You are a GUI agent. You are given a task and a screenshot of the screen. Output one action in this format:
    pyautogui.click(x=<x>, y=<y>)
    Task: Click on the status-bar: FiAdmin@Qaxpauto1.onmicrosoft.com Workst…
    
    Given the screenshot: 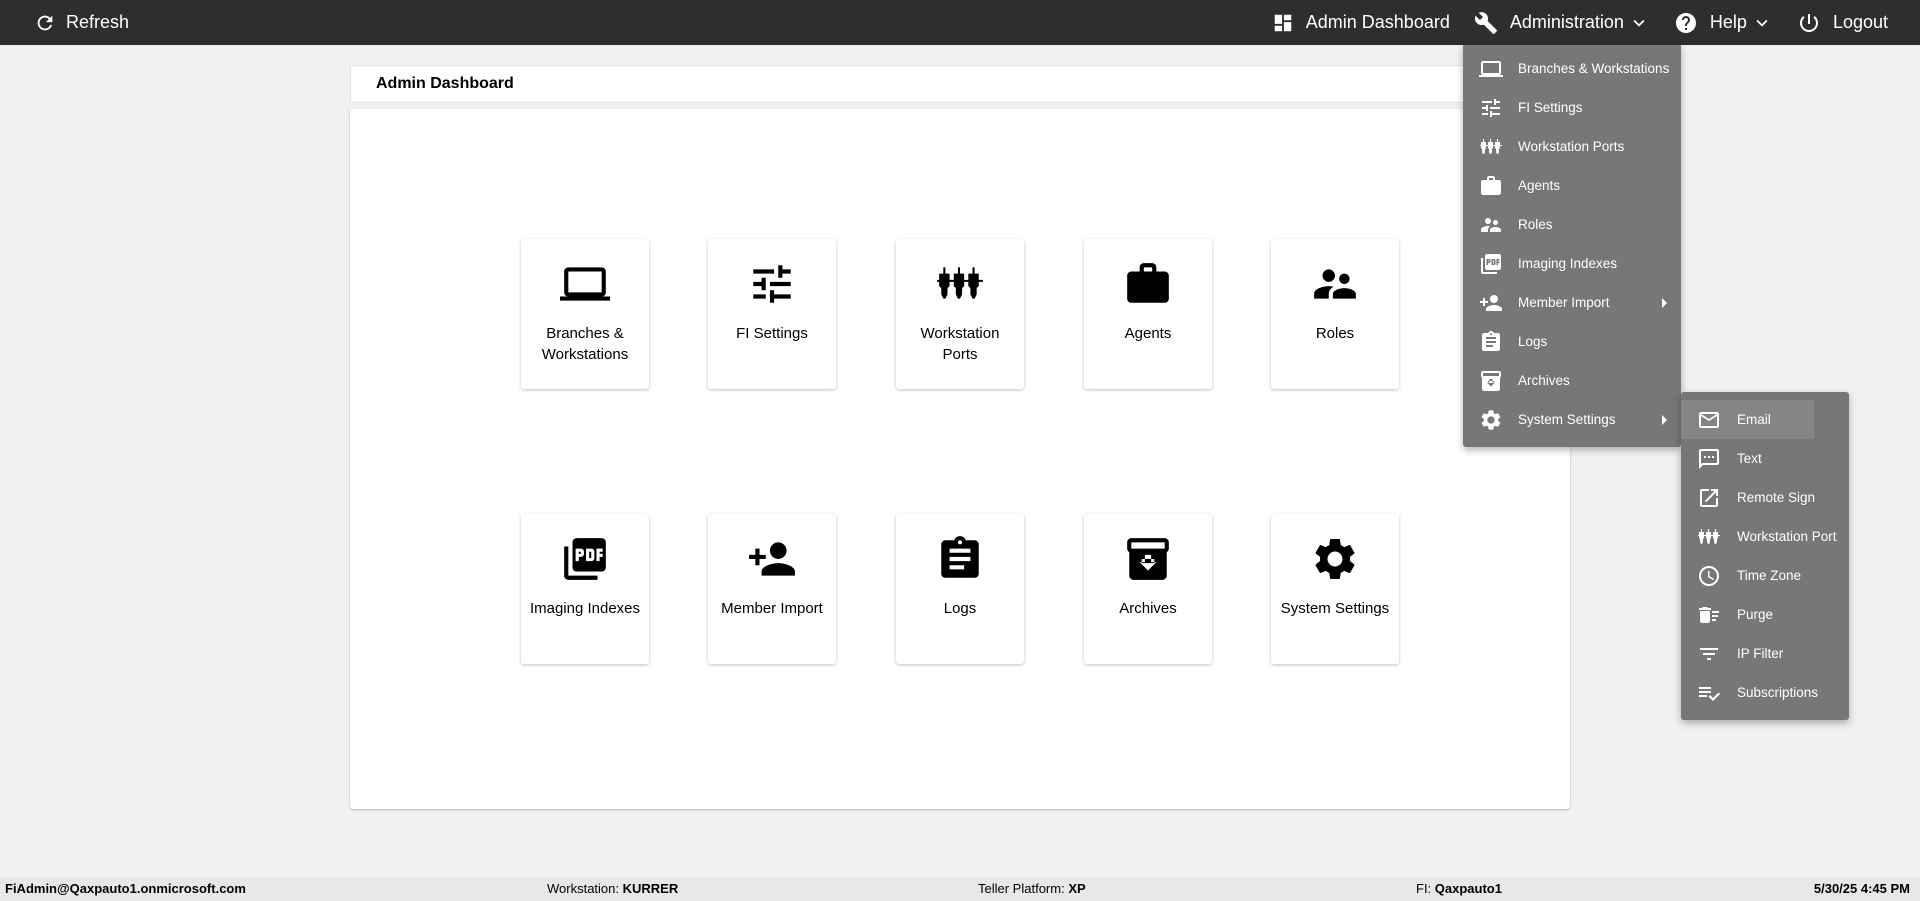 What is the action you would take?
    pyautogui.click(x=960, y=889)
    